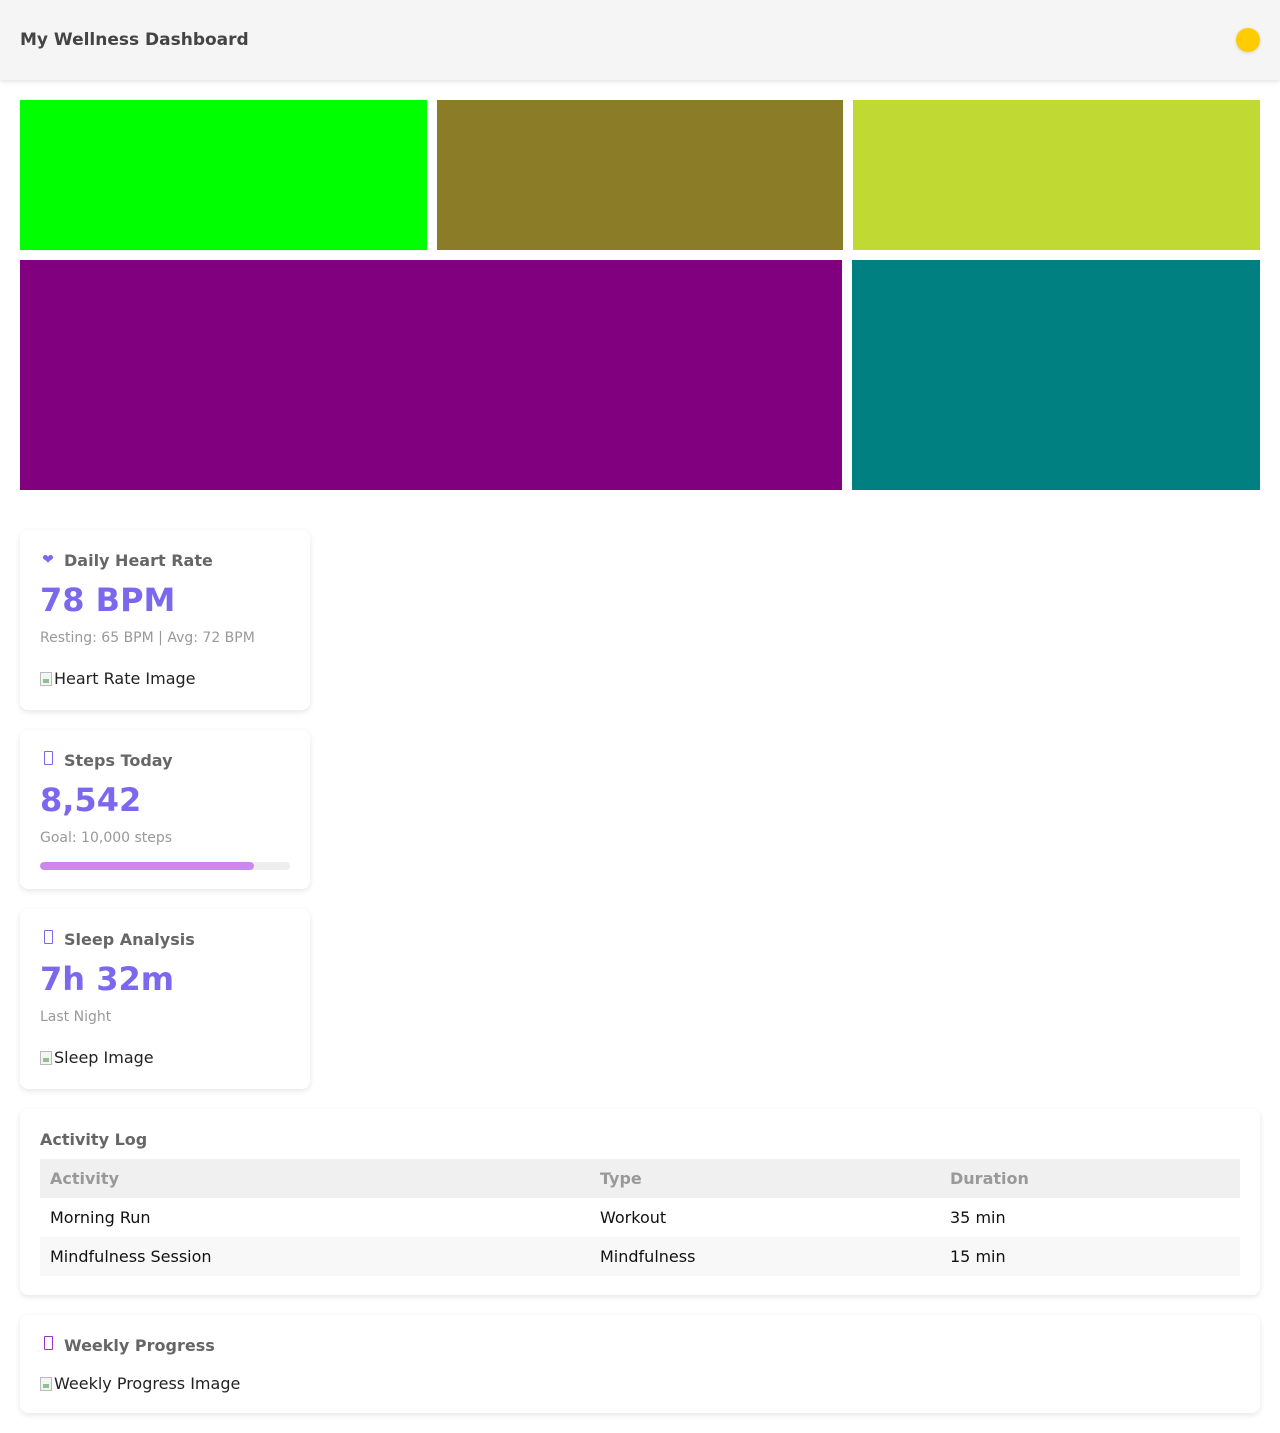 The image size is (1280, 1433). Describe the element at coordinates (1090, 1256) in the screenshot. I see `table-cell-duration: 15 min` at that location.